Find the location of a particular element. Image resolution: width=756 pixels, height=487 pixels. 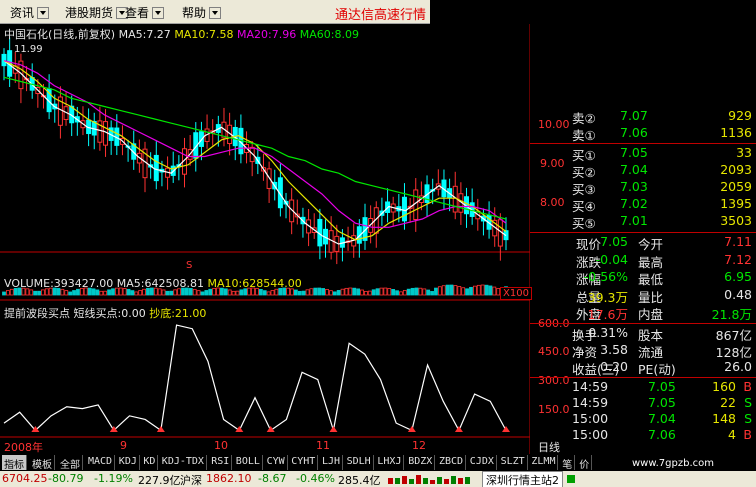

buy-volume: 3503 is located at coordinates (736, 220).